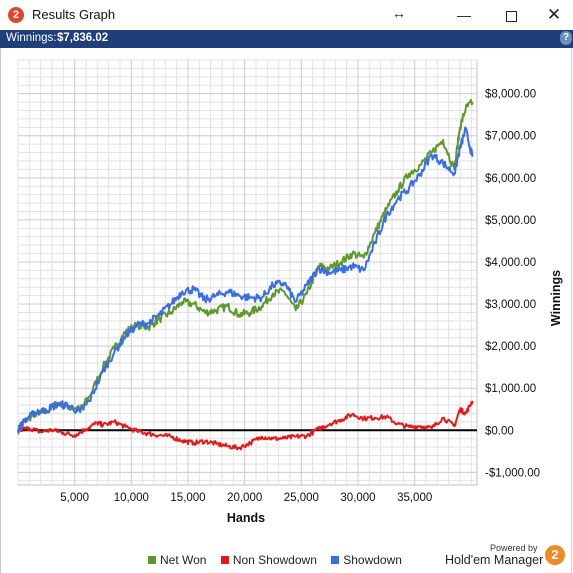 The width and height of the screenshot is (573, 573). I want to click on x-tick-label: 35,000, so click(414, 498).